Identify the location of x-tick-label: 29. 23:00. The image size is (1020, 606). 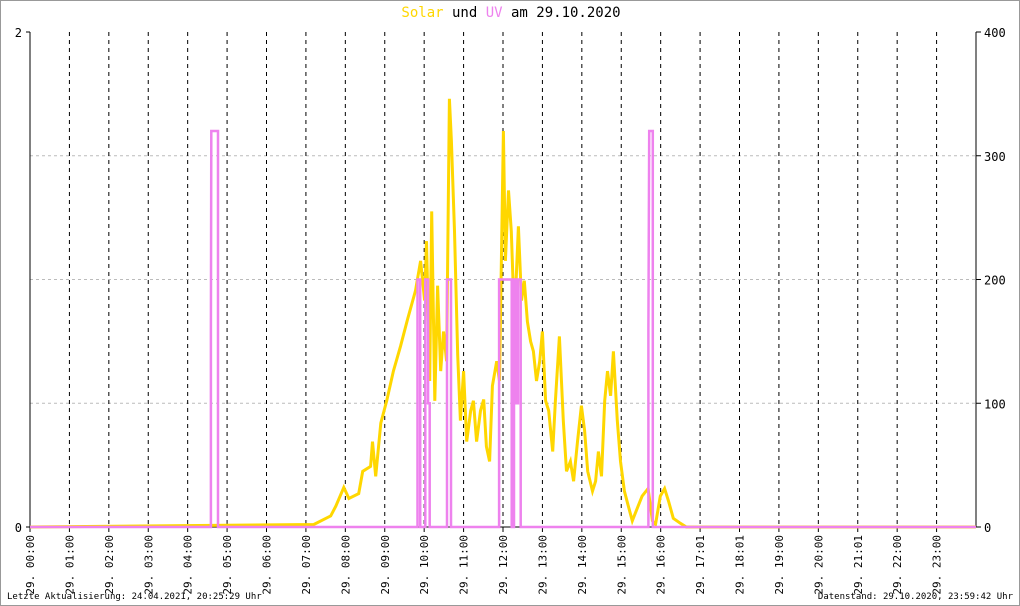
(937, 565).